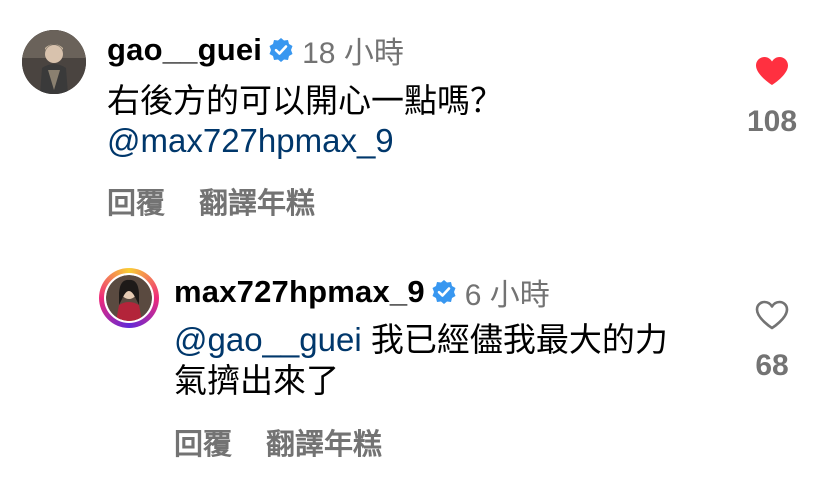 The width and height of the screenshot is (828, 483). I want to click on mention-link: @max727hpmax_9, so click(250, 141).